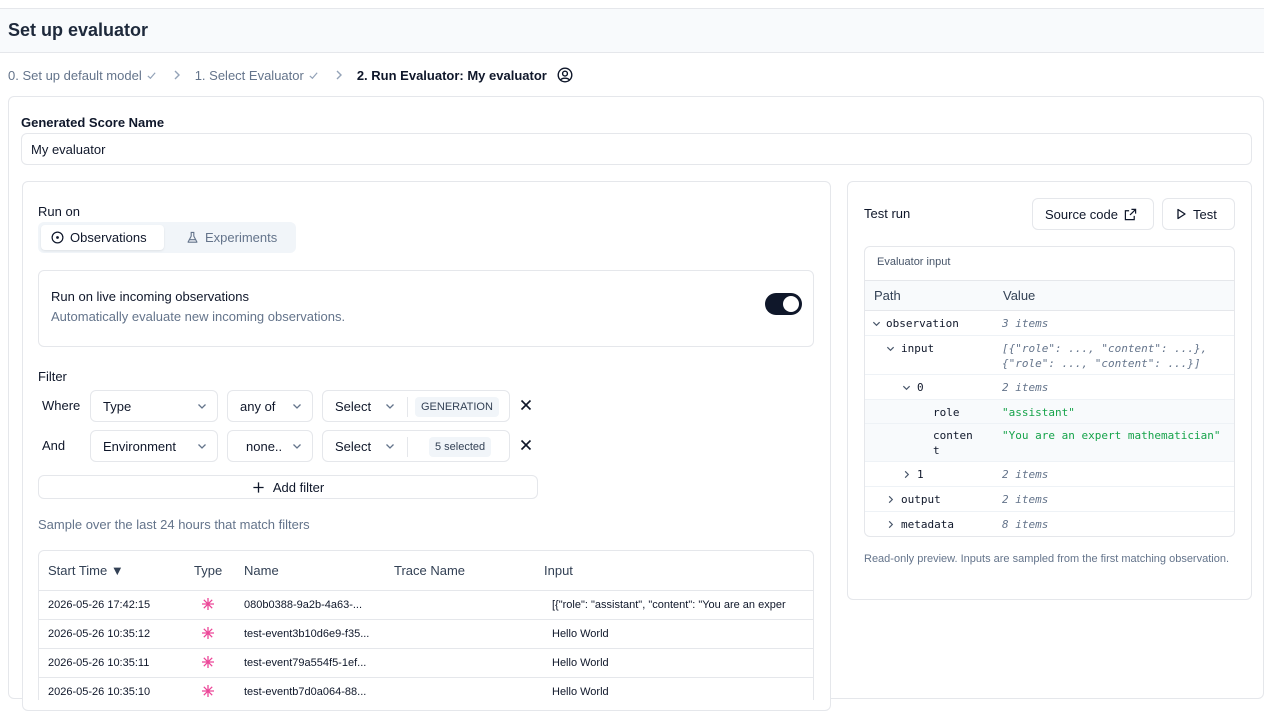  What do you see at coordinates (139, 446) in the screenshot?
I see `select-value: Environment` at bounding box center [139, 446].